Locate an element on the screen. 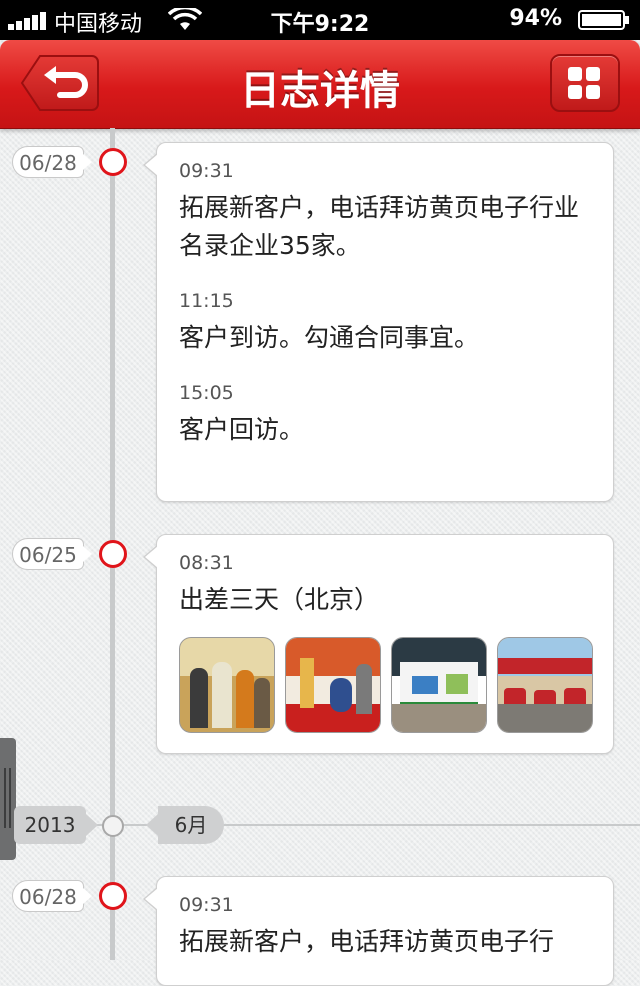  year-label: 2013 is located at coordinates (56, 825).